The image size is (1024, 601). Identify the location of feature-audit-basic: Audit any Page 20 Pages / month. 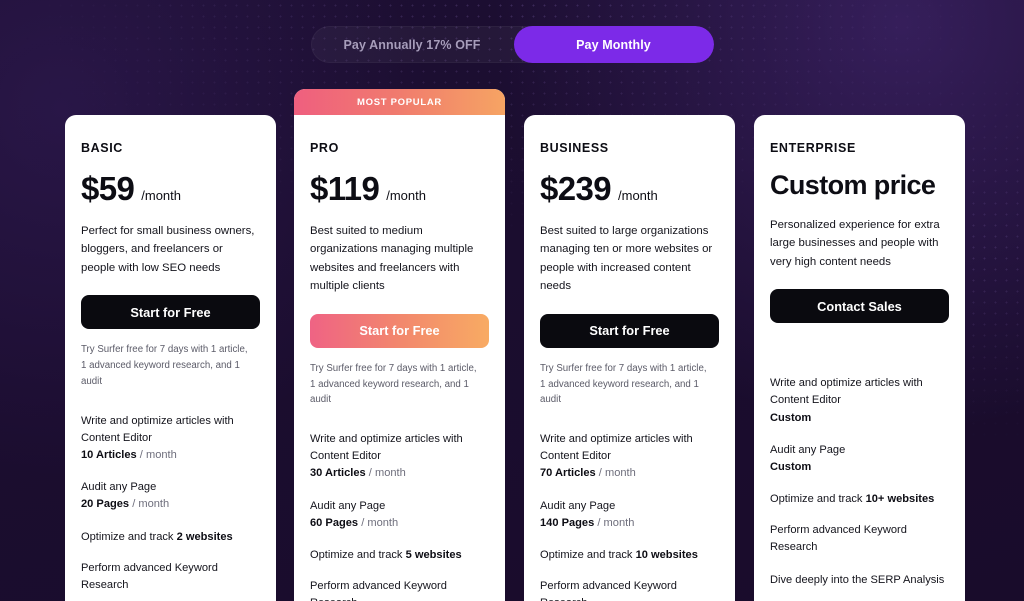
(170, 496).